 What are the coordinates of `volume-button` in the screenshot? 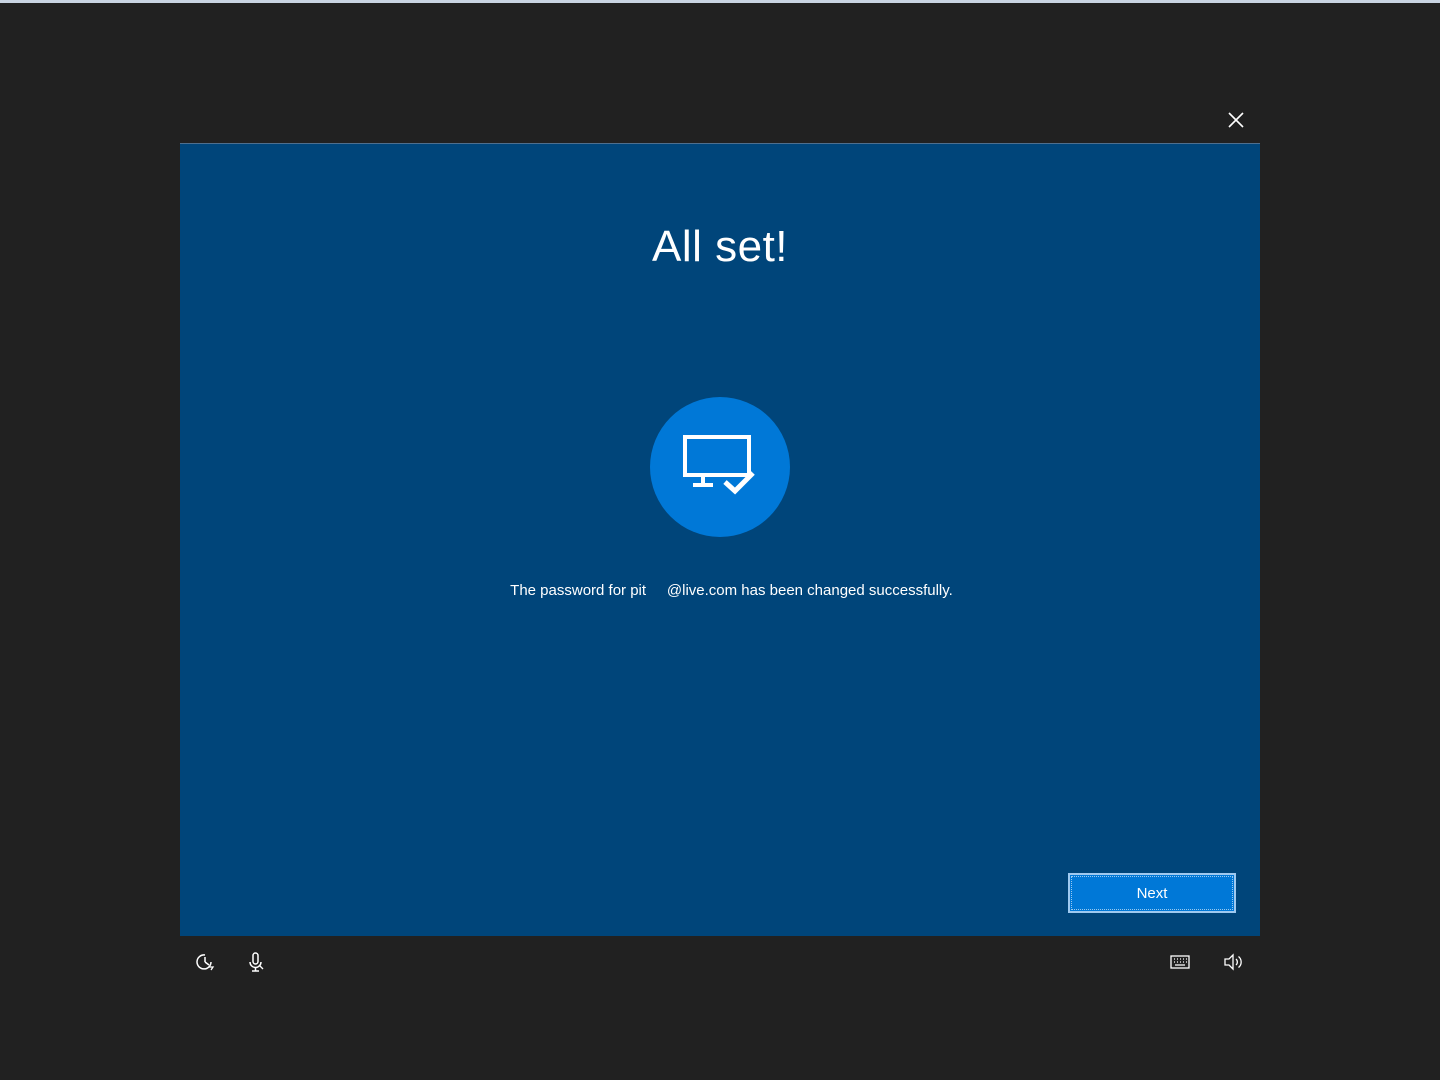 It's located at (1233, 962).